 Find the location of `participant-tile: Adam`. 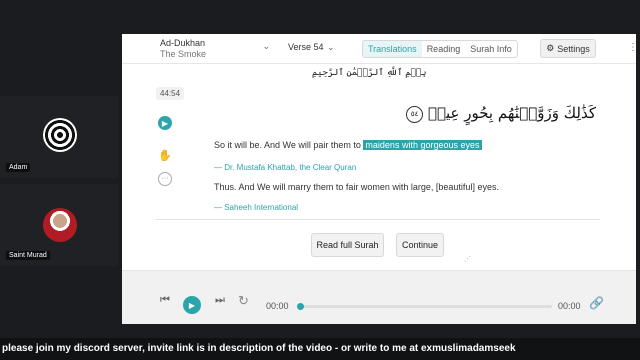

participant-tile: Adam is located at coordinates (59, 137).